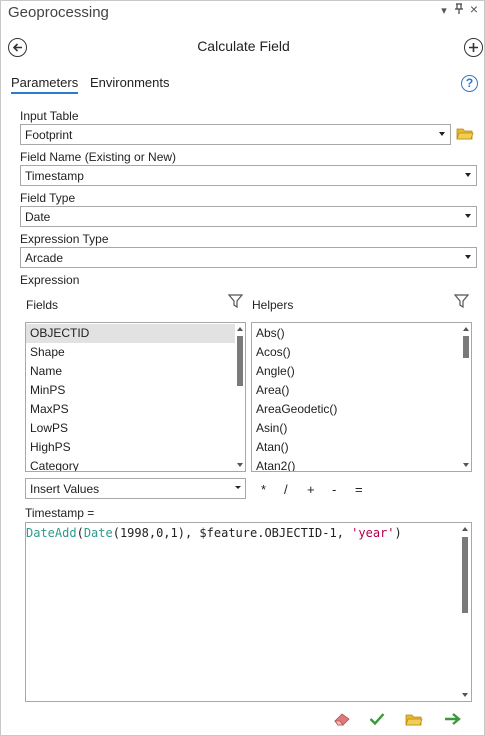  I want to click on operator-multiply-button: *, so click(263, 489).